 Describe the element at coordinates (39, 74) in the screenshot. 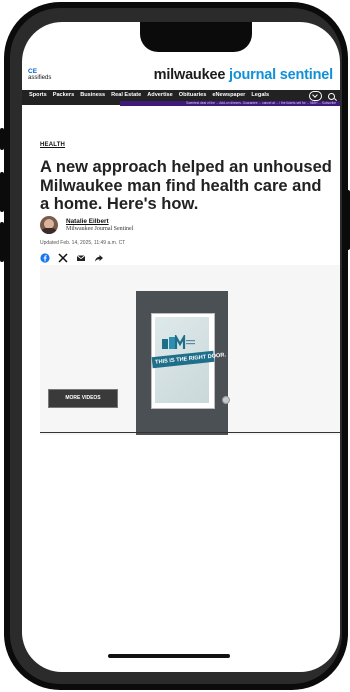

I see `header-left-crop: CE assifieds` at that location.